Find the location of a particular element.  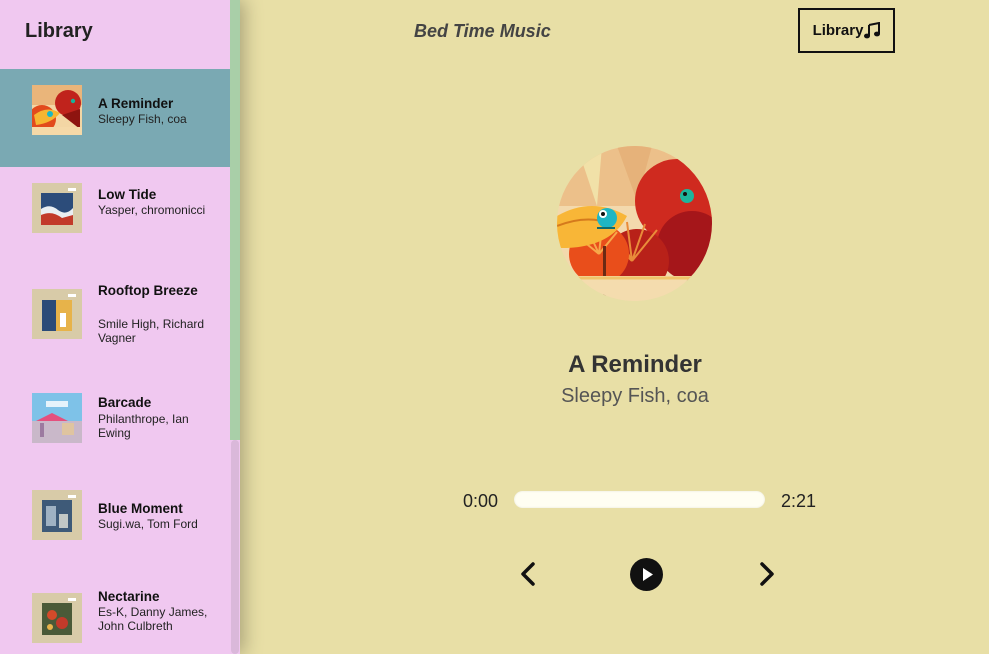

song-artist: Philanthrope, Ian Ewing is located at coordinates (143, 426).